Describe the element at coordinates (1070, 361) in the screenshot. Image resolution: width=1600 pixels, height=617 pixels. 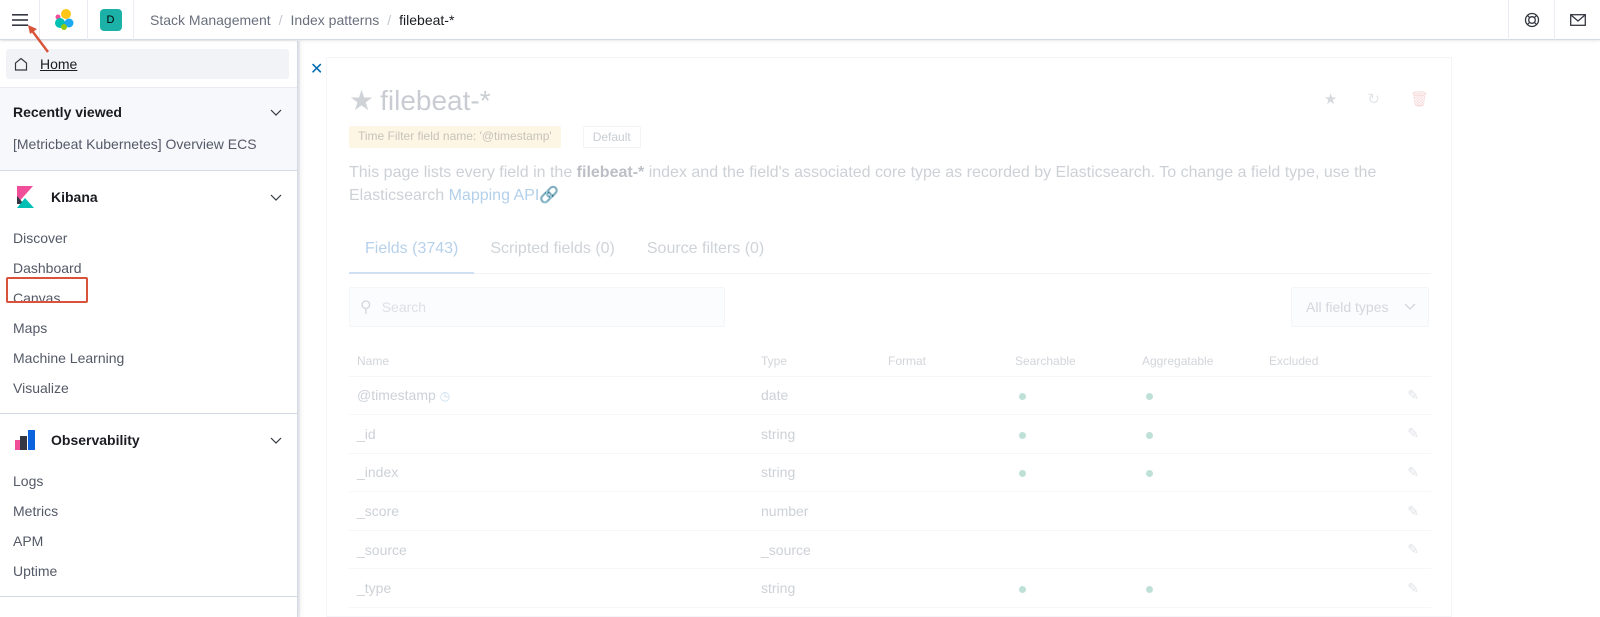
I see `col-searchable: Searchable` at that location.